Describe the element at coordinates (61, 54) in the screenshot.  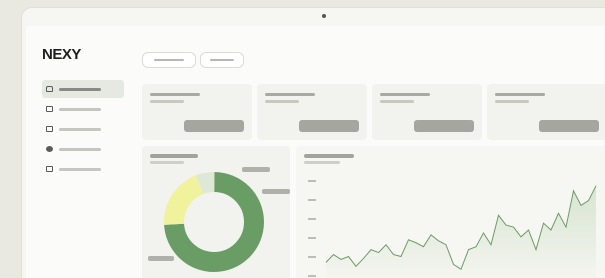
I see `app-logo: NEXY` at that location.